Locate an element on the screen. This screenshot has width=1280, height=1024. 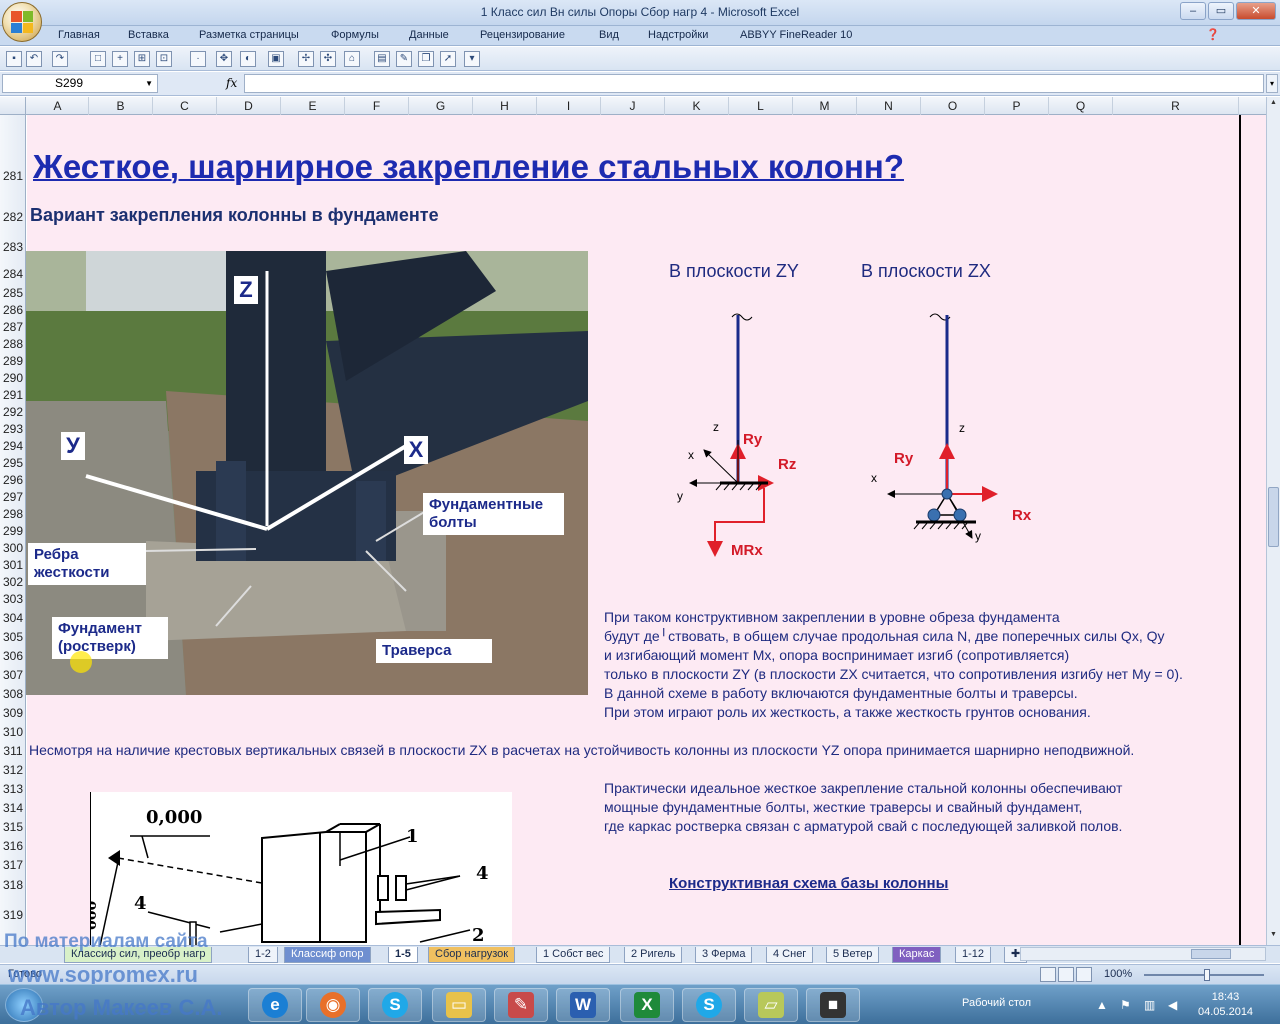
save-icon: ▪ is located at coordinates (14, 59).